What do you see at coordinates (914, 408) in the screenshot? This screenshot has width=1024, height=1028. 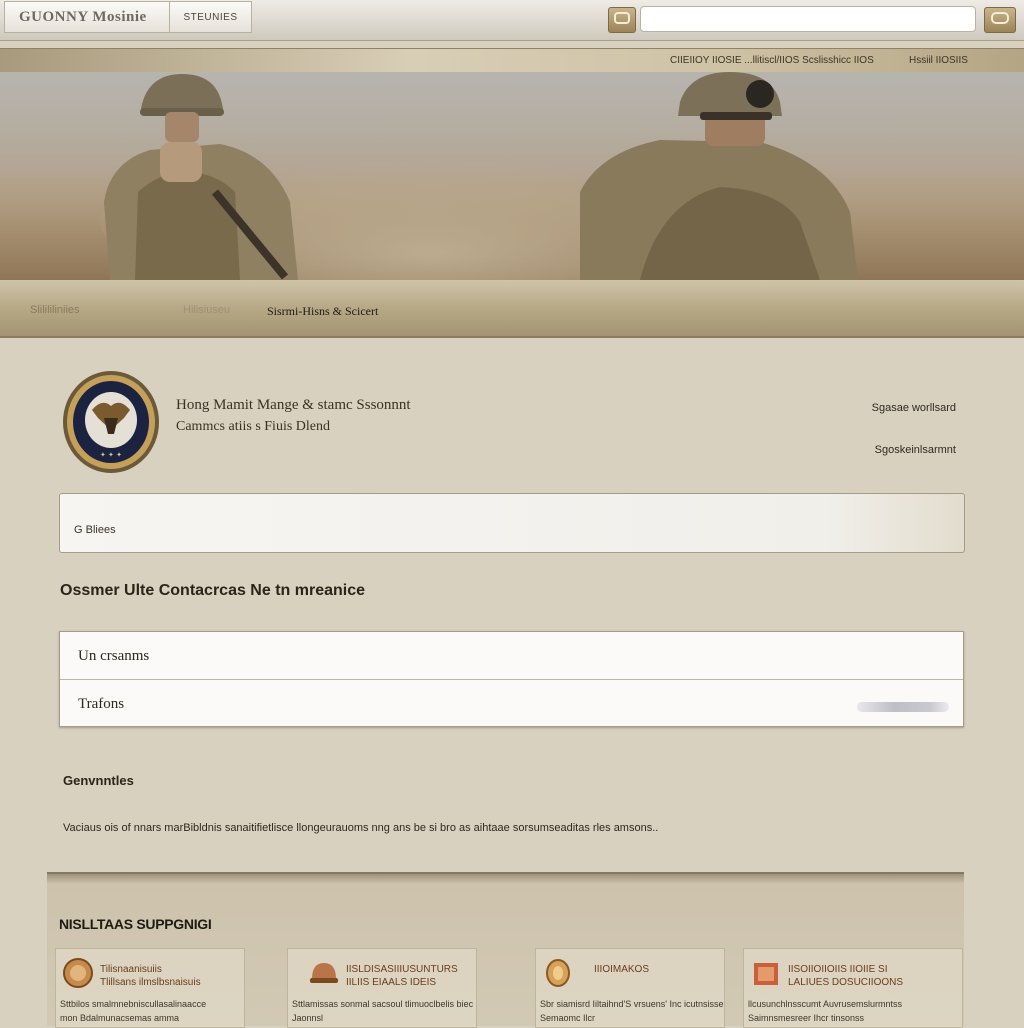 I see `side-link-1: Sgasae worllsard` at bounding box center [914, 408].